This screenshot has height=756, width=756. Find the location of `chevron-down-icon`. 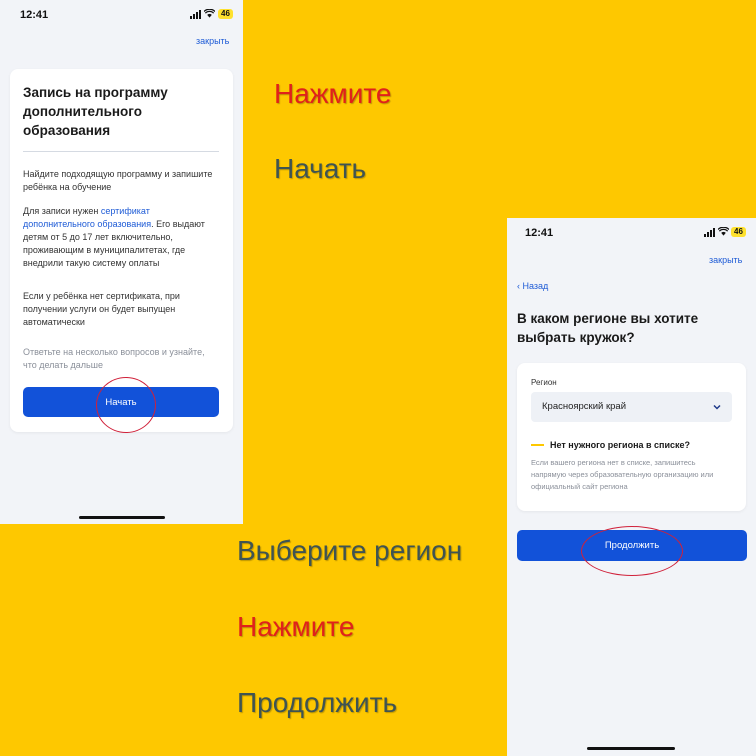

chevron-down-icon is located at coordinates (717, 407).